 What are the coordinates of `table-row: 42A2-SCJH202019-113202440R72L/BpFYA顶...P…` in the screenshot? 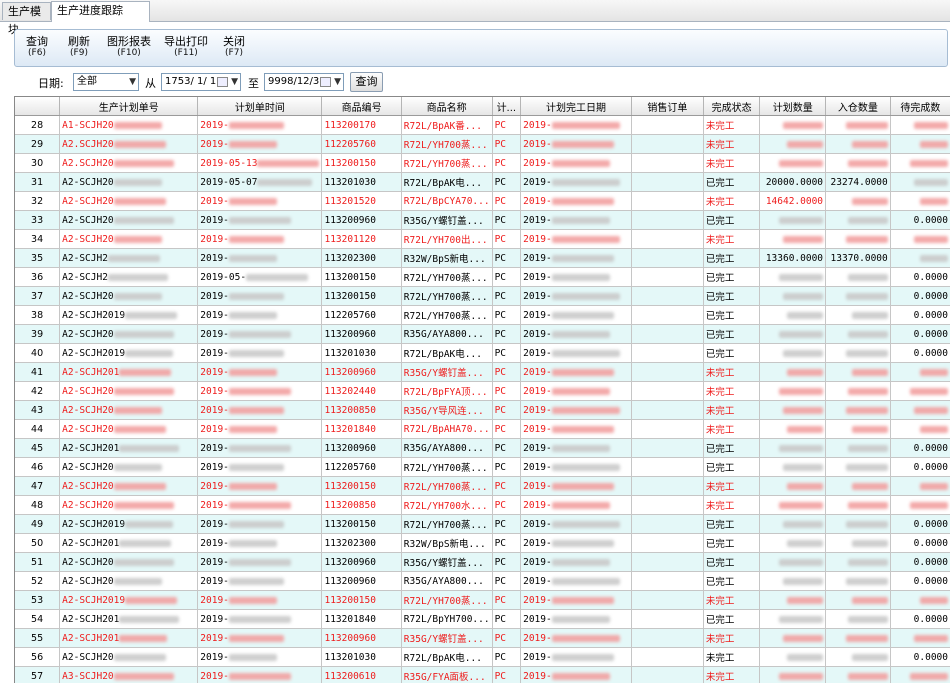 It's located at (482, 391).